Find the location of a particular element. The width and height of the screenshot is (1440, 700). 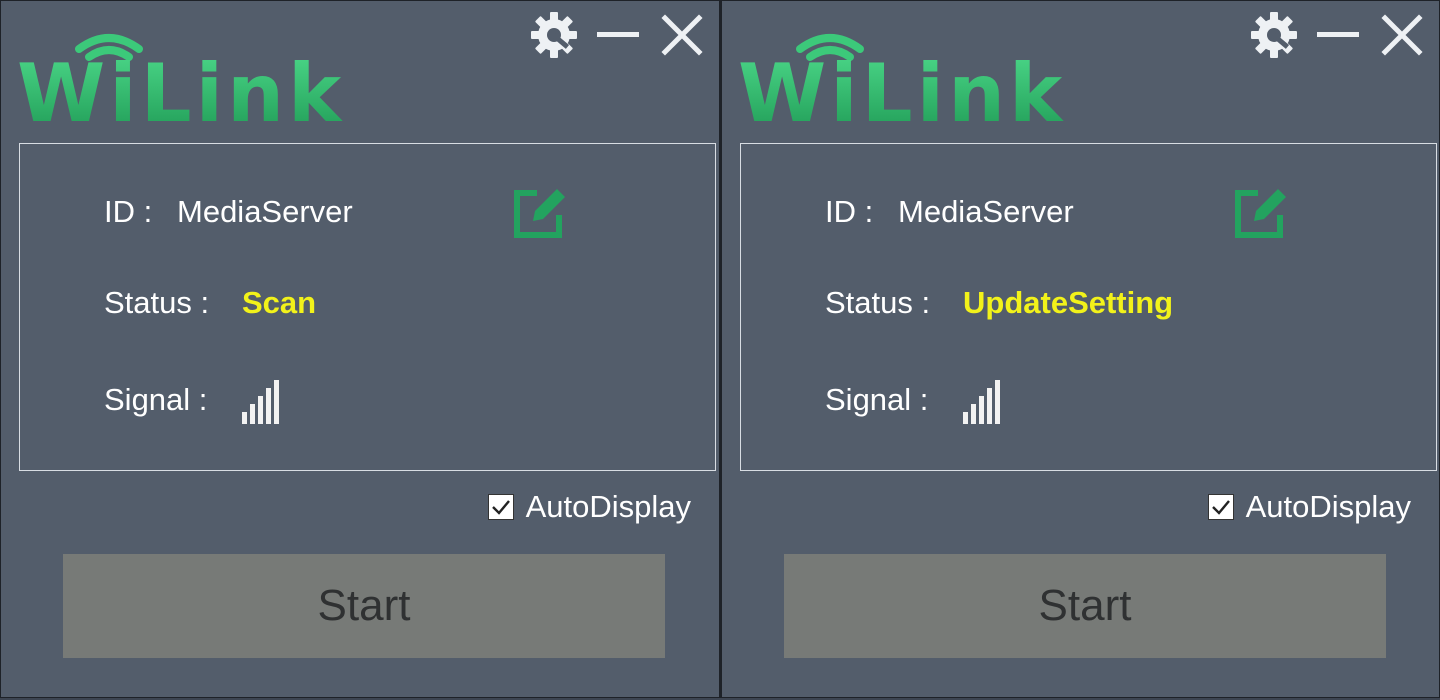

status-row: Status : UpdateSetting is located at coordinates (999, 303).